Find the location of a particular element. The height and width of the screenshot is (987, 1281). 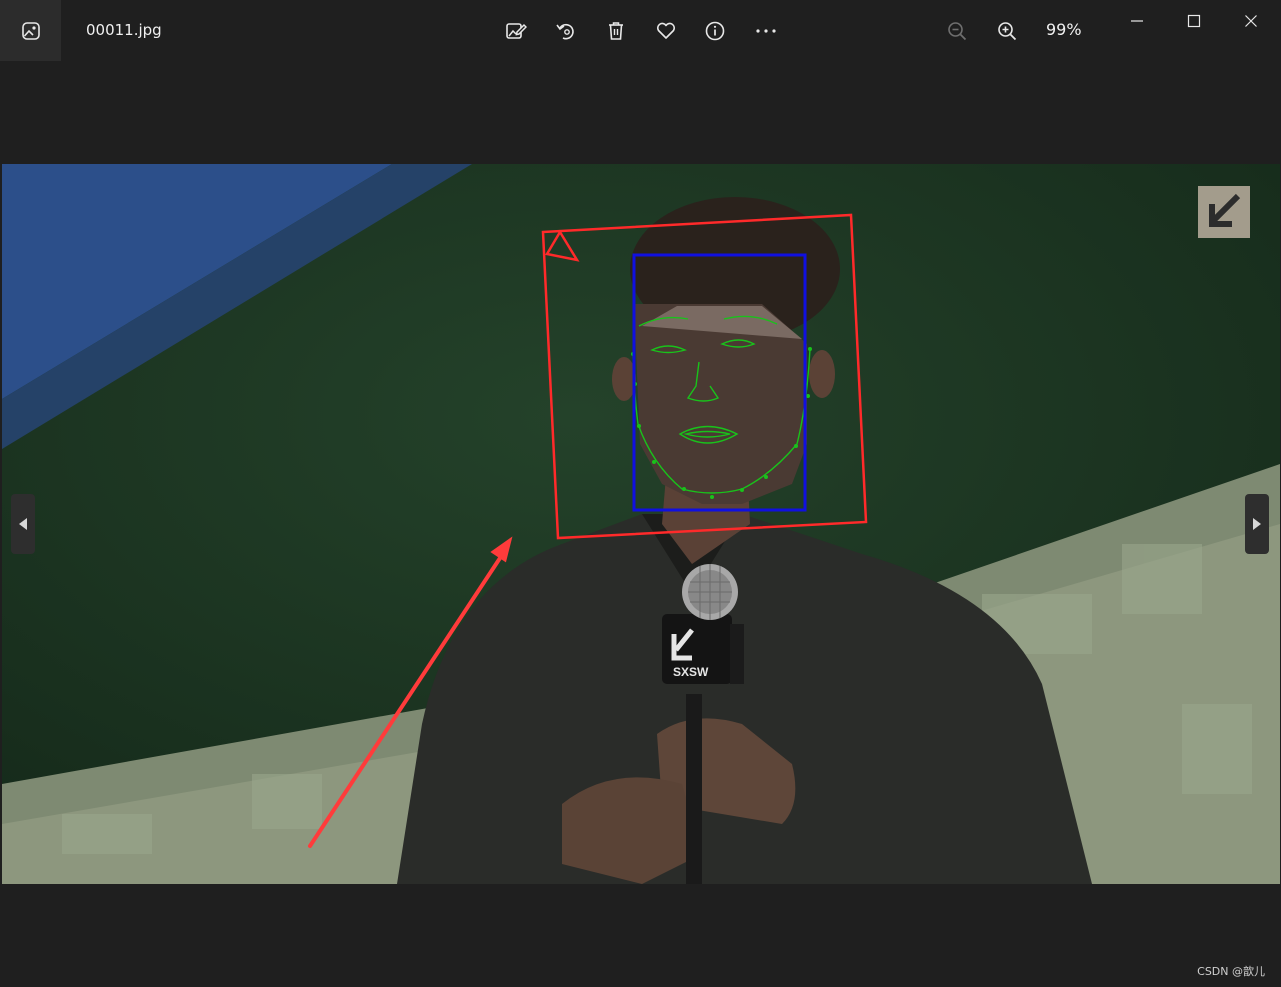

photos-app-icon is located at coordinates (30, 30).